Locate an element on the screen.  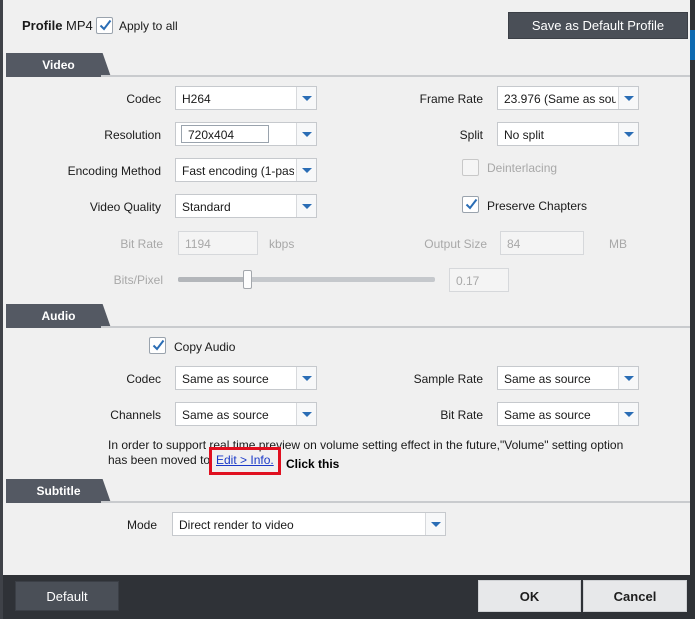
bits-pixel-label: Bits/Pixel is located at coordinates (138, 280).